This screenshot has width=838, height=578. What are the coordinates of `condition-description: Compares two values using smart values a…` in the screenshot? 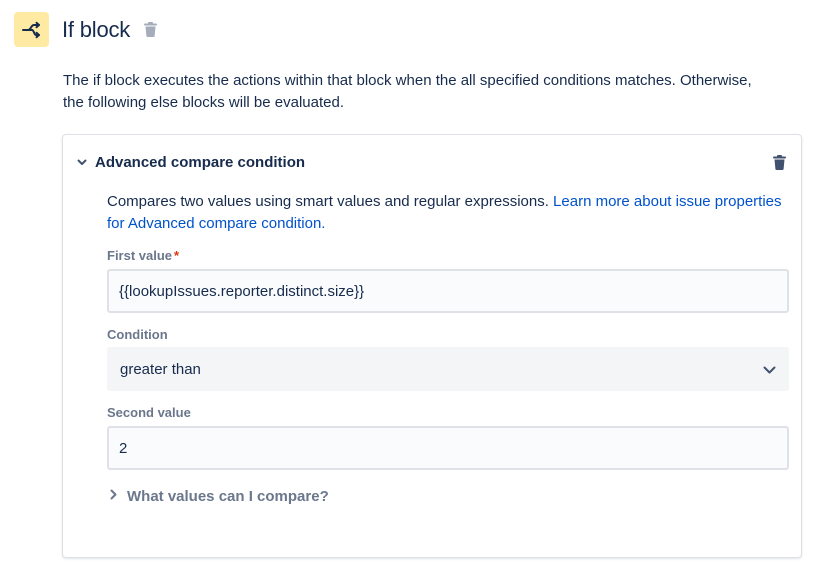 It's located at (448, 213).